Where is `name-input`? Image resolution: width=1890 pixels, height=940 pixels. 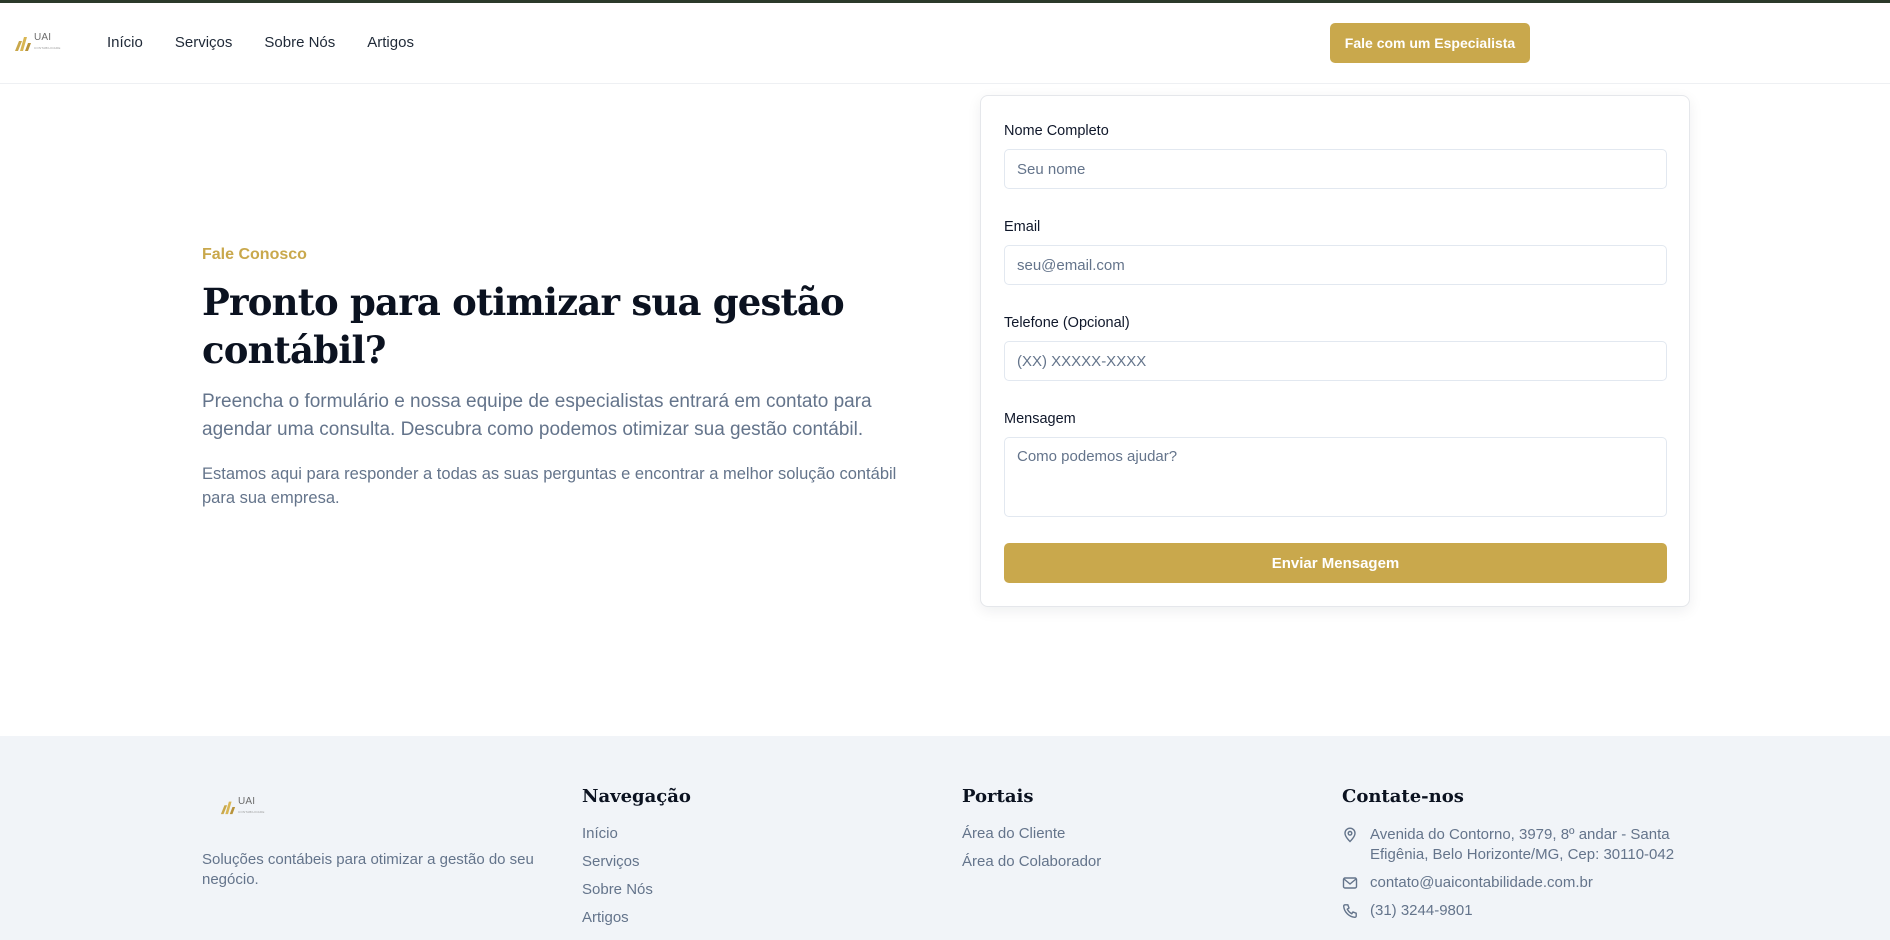 name-input is located at coordinates (1335, 169).